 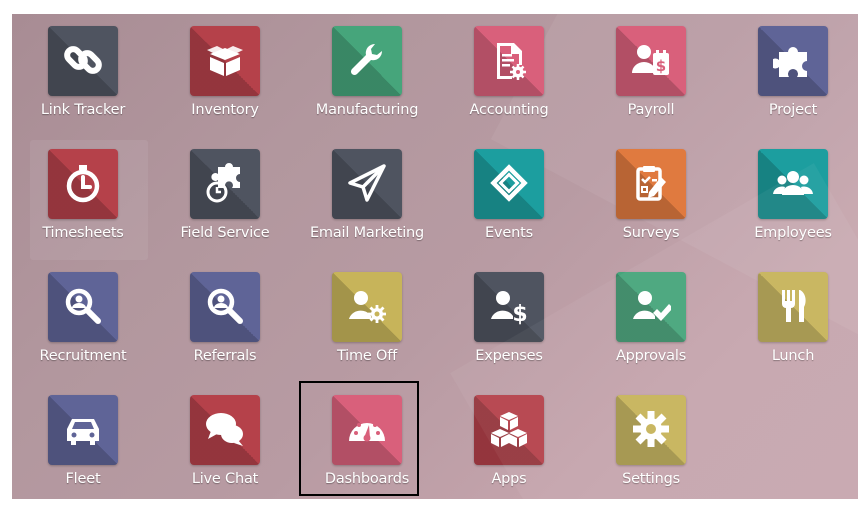 What do you see at coordinates (225, 479) in the screenshot?
I see `app-label: Live Chat` at bounding box center [225, 479].